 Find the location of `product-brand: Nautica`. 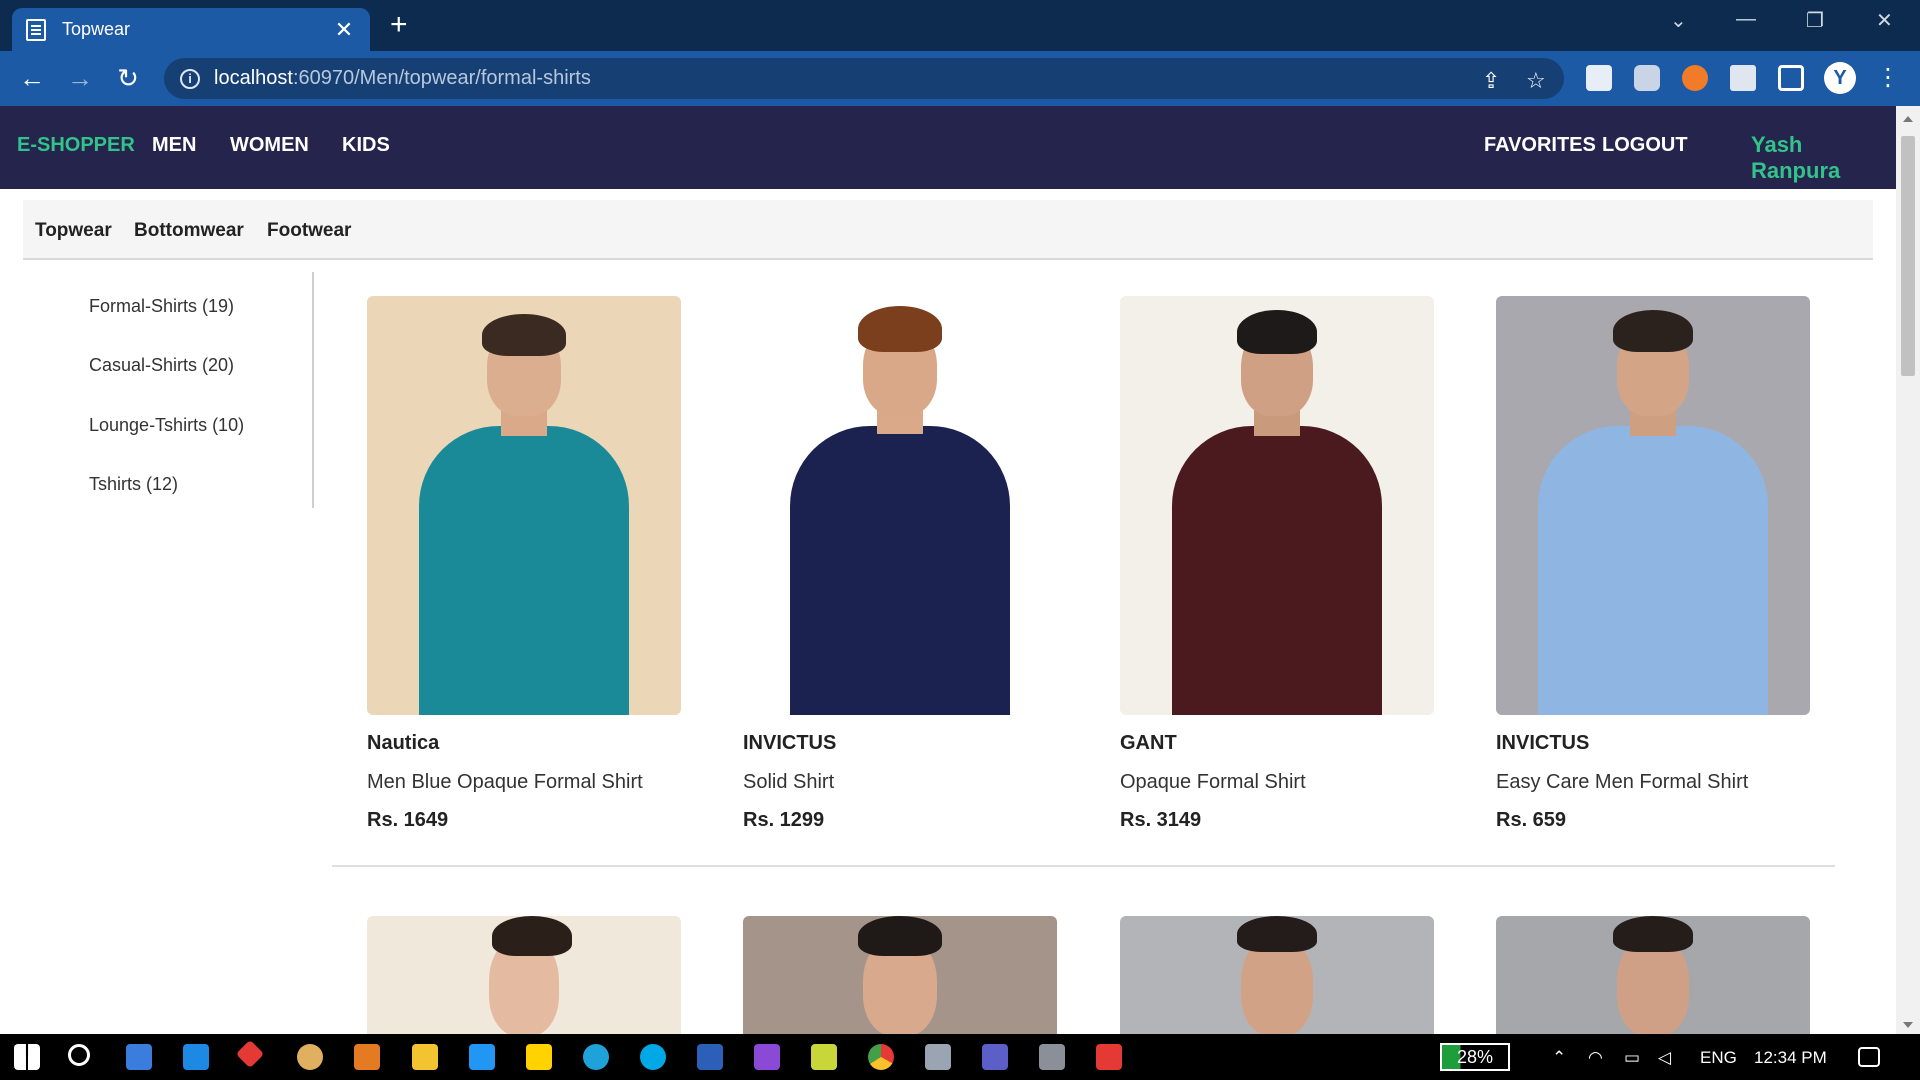

product-brand: Nautica is located at coordinates (403, 743).